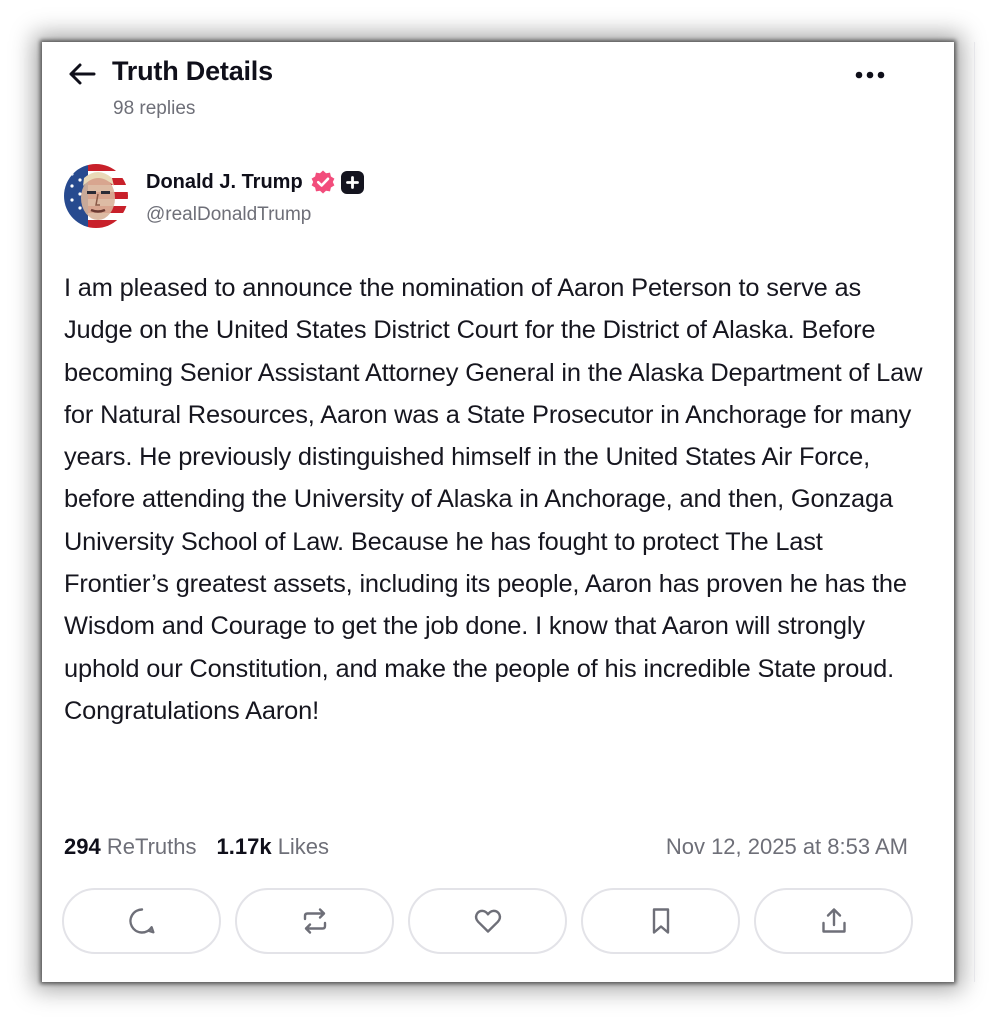 The width and height of the screenshot is (997, 1024). Describe the element at coordinates (786, 846) in the screenshot. I see `post-timestamp: Nov 12, 2025 at 8:53 AM` at that location.